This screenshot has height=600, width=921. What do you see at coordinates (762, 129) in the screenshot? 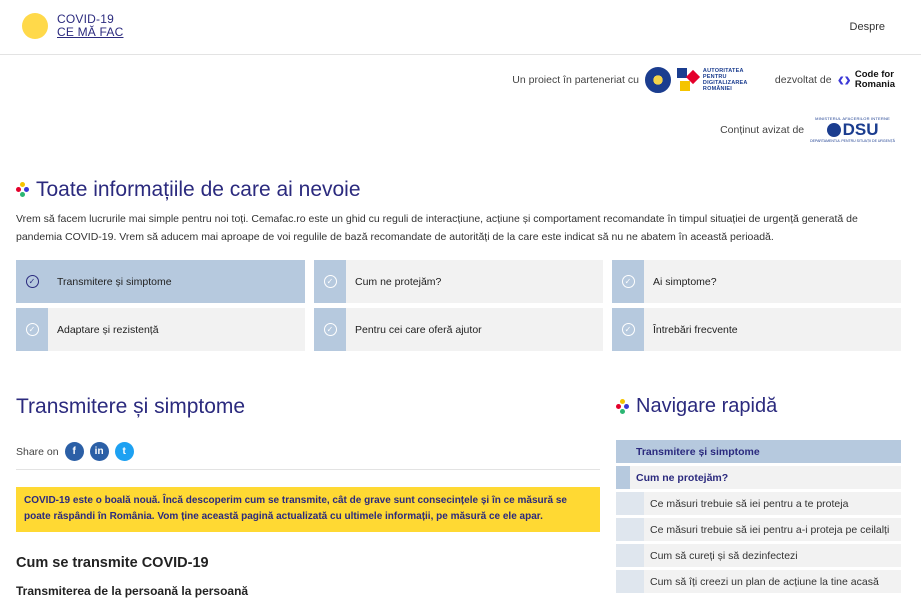
I see `endorsed-text: Conținut avizat de` at bounding box center [762, 129].